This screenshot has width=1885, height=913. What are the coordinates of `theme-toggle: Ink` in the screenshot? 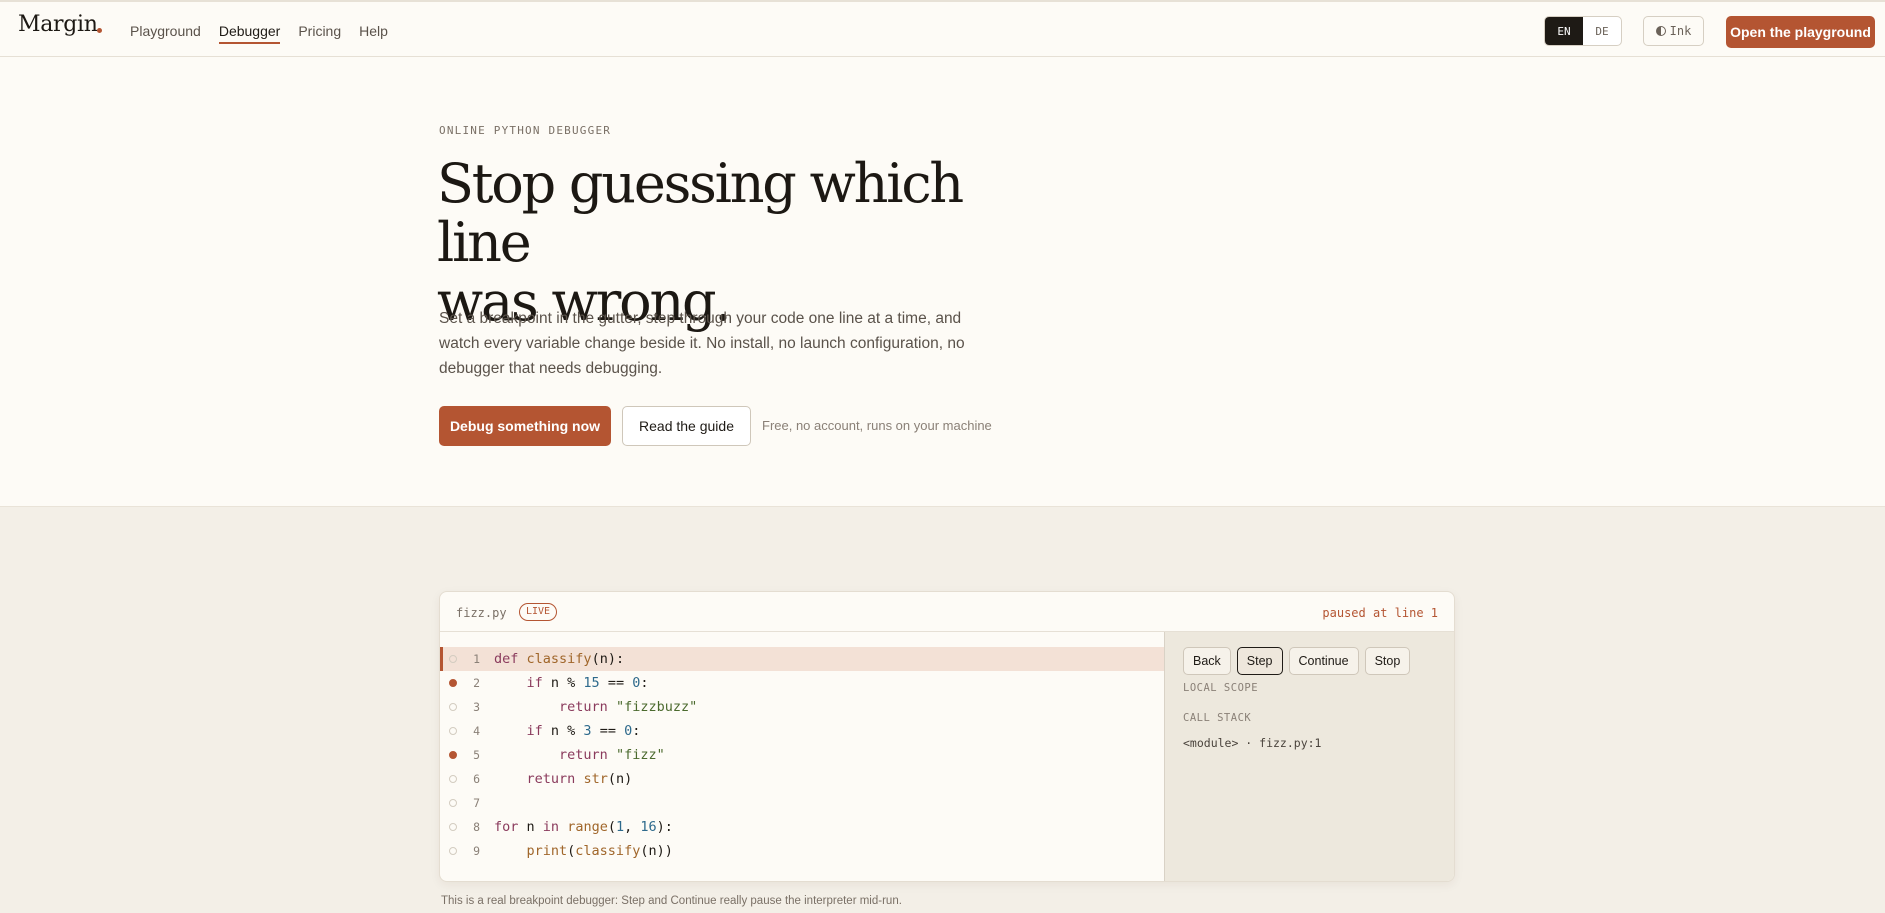 It's located at (1673, 31).